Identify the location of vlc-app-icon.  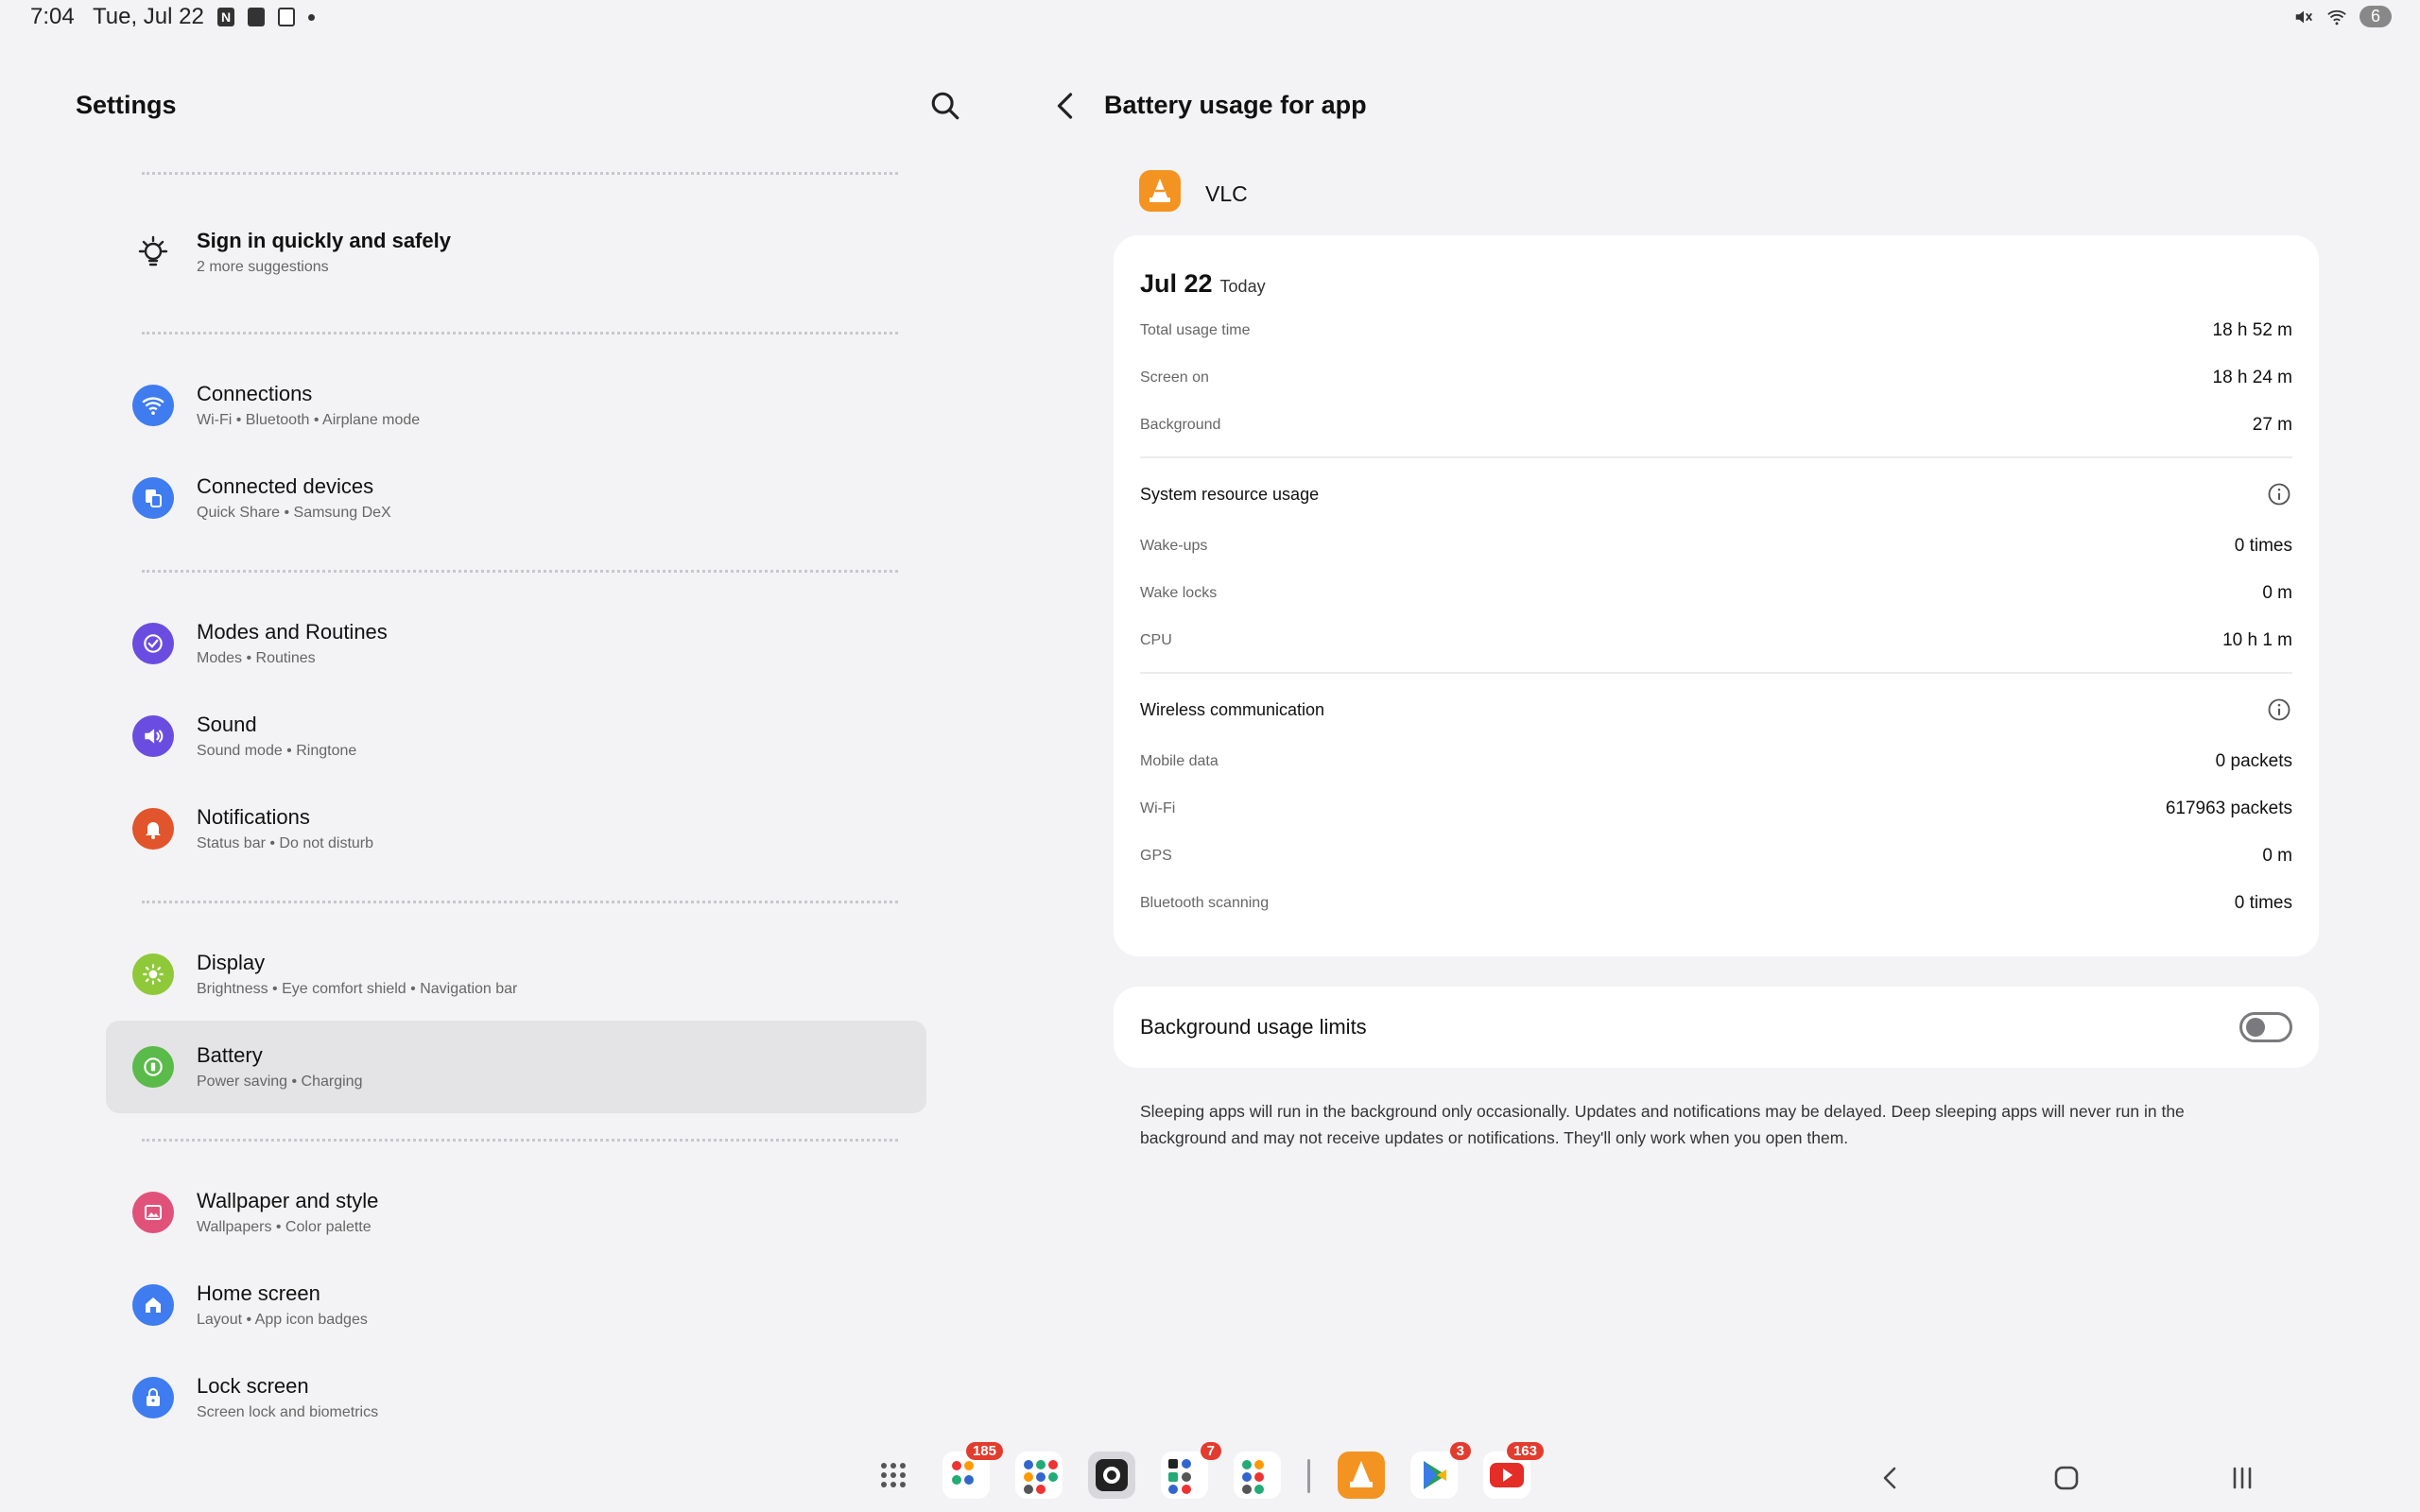
(1160, 191).